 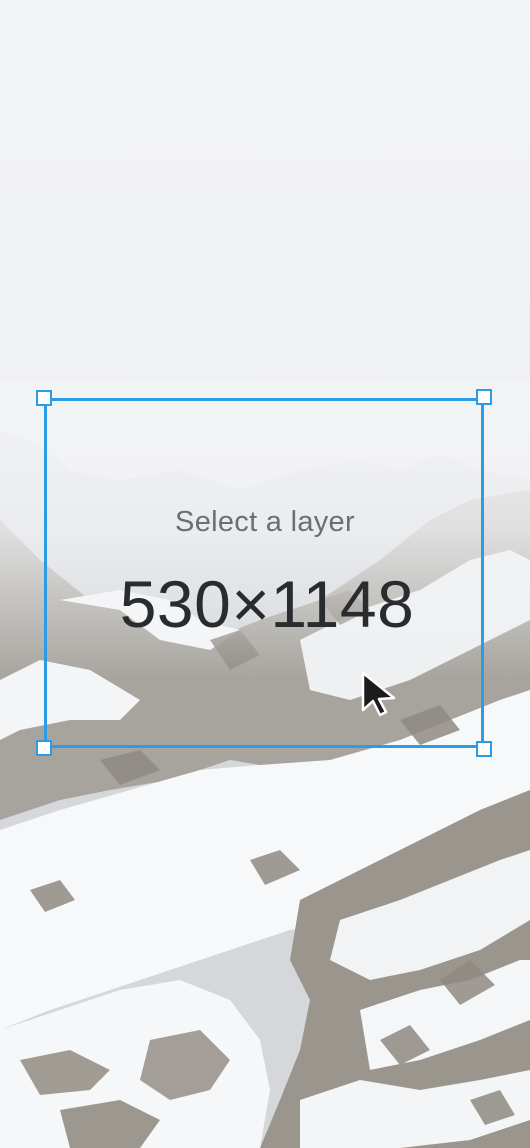 What do you see at coordinates (484, 749) in the screenshot?
I see `resize-handle-bottom-right` at bounding box center [484, 749].